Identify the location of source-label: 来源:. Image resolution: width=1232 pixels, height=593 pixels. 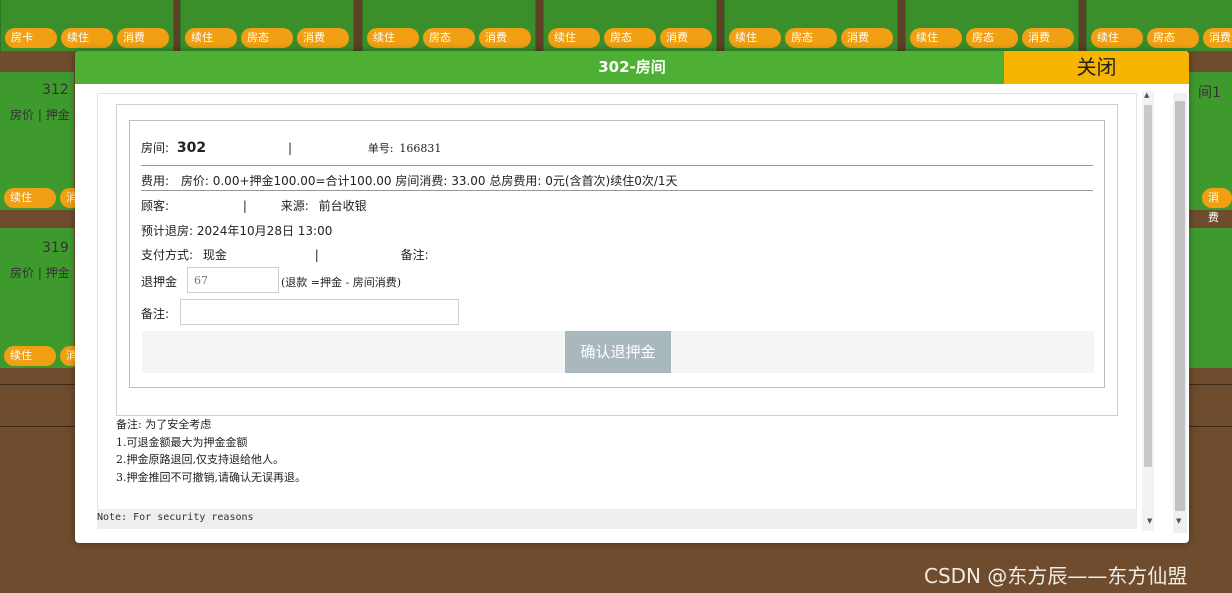
(294, 206).